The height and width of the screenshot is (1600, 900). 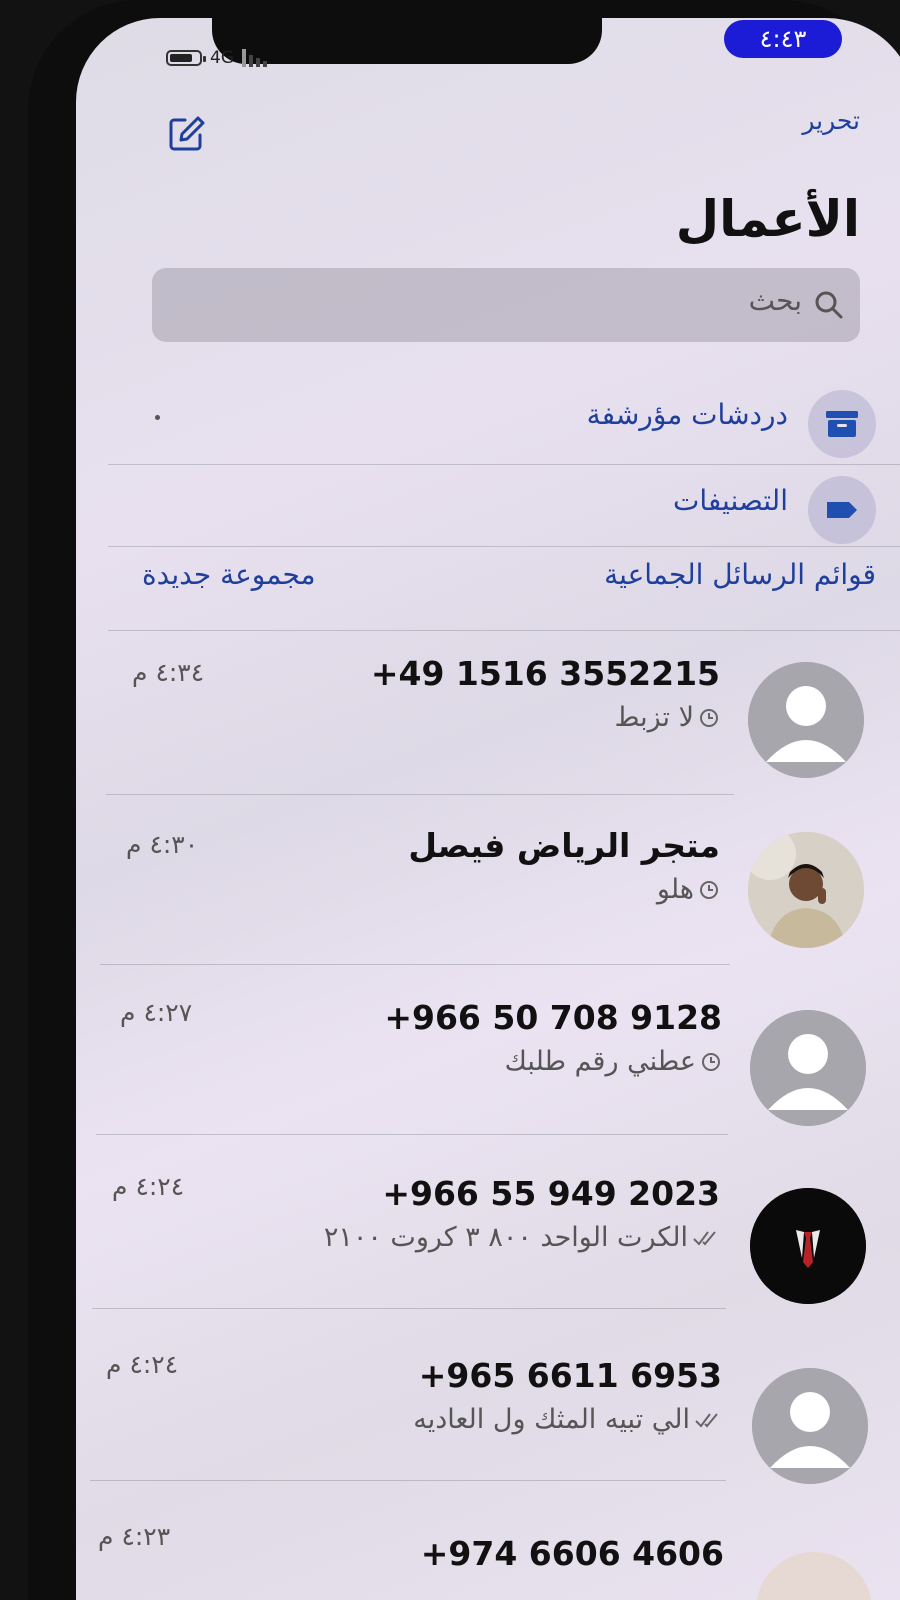 I want to click on chat-preview-text: الكرت الواحد ٨٠٠ ٣ كروت ٢١٠٠, so click(x=505, y=1237).